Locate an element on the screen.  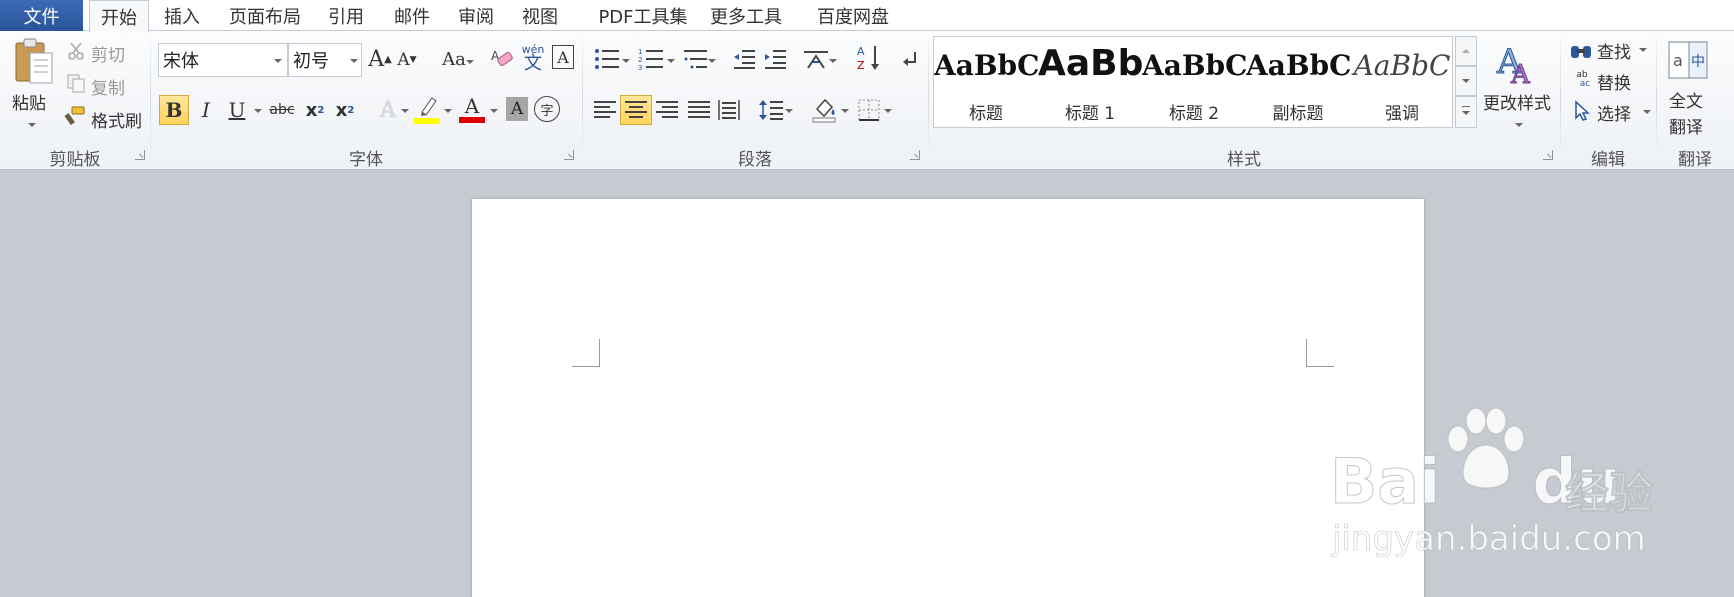
style-heading-2: AaBbC 标题 2 is located at coordinates (1194, 82).